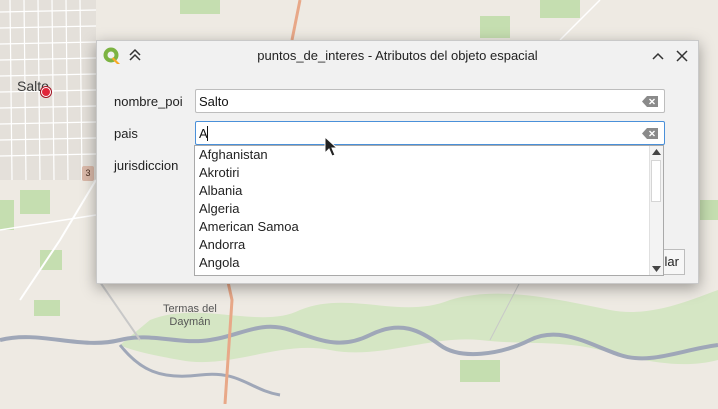  Describe the element at coordinates (422, 245) in the screenshot. I see `completer-item: Andorra` at that location.